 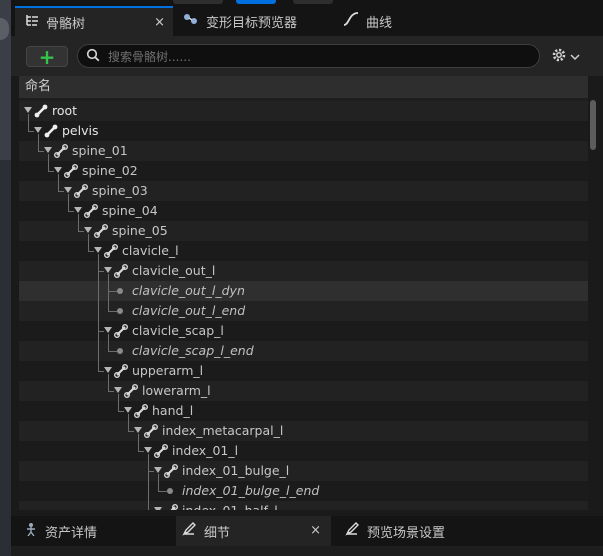 I want to click on tree-row-socket: clavicle_scap_l_end, so click(x=303, y=351).